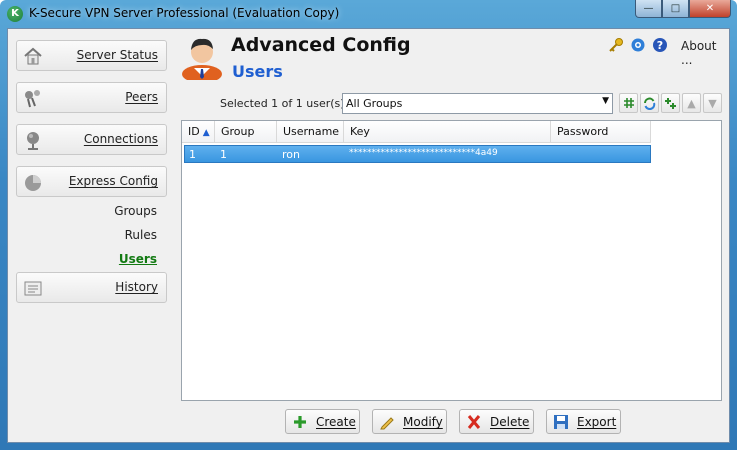 The image size is (737, 450). Describe the element at coordinates (649, 103) in the screenshot. I see `refresh-icon` at that location.